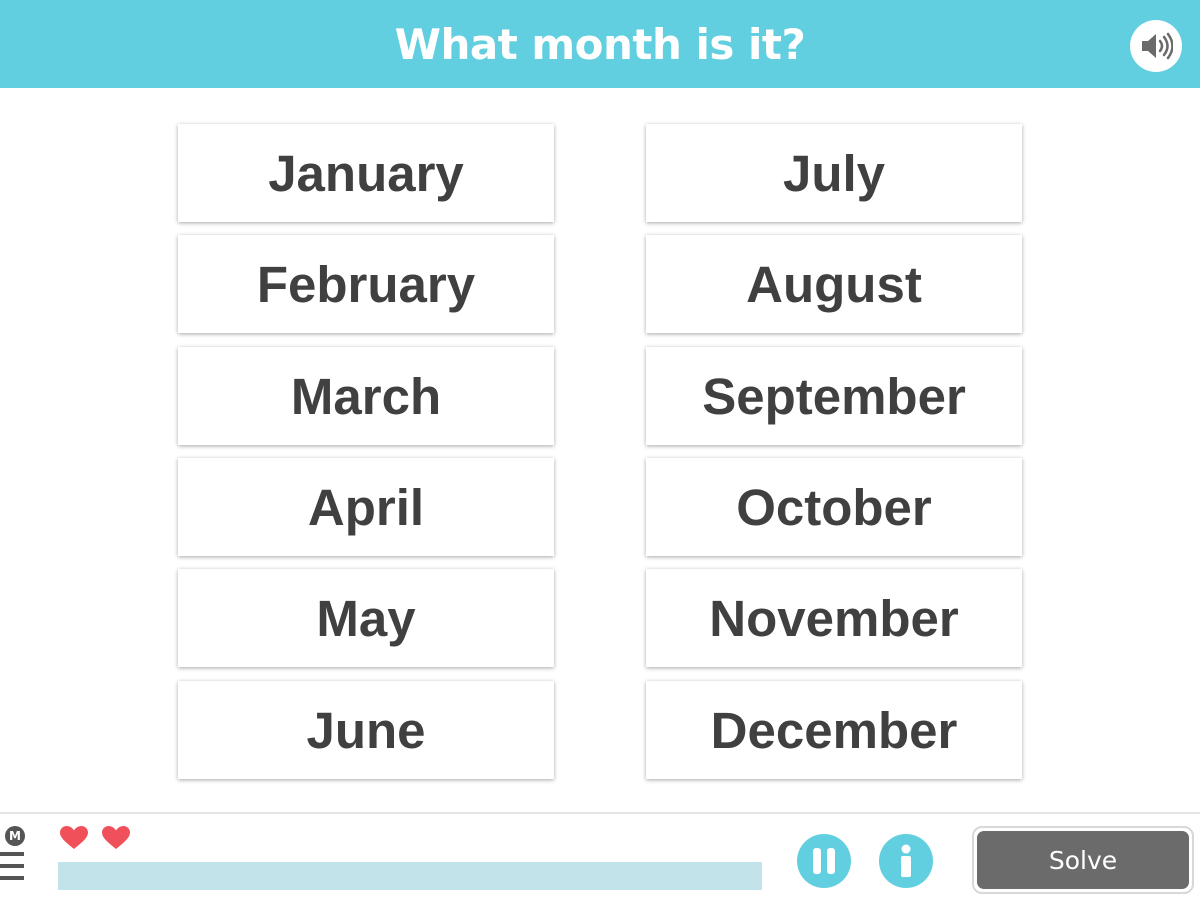 Image resolution: width=1200 pixels, height=900 pixels. I want to click on progress-bar, so click(410, 876).